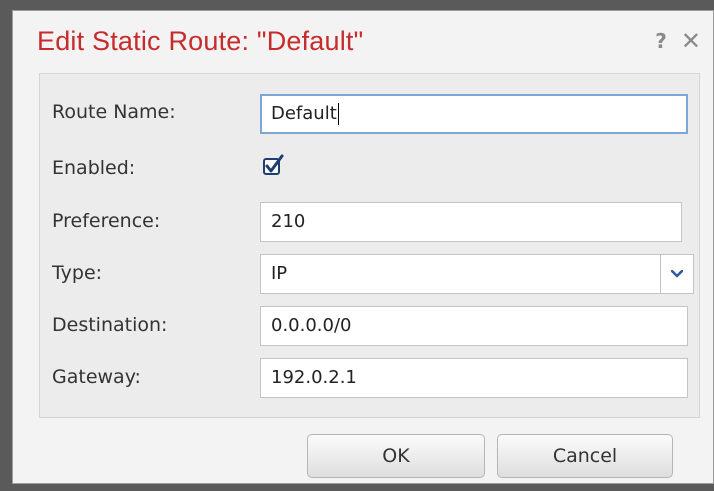 Image resolution: width=714 pixels, height=491 pixels. I want to click on cancel-button: Cancel, so click(585, 456).